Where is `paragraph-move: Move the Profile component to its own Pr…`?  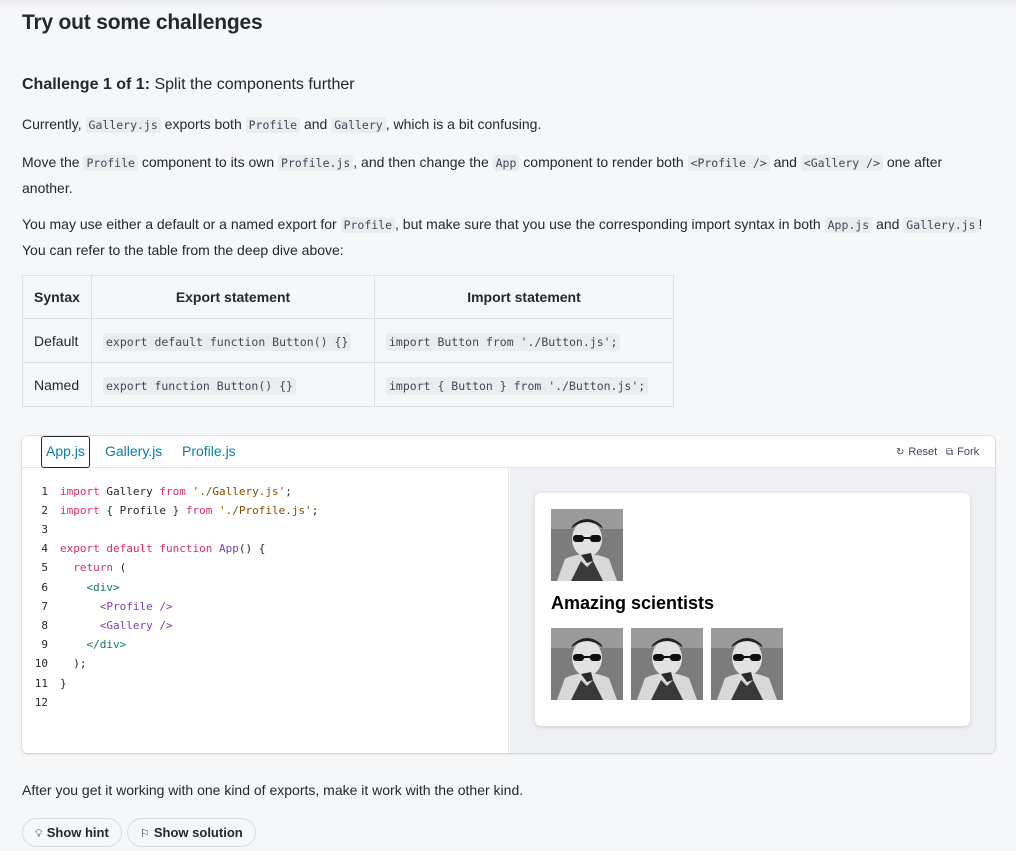
paragraph-move: Move the Profile component to its own Pr… is located at coordinates (482, 175).